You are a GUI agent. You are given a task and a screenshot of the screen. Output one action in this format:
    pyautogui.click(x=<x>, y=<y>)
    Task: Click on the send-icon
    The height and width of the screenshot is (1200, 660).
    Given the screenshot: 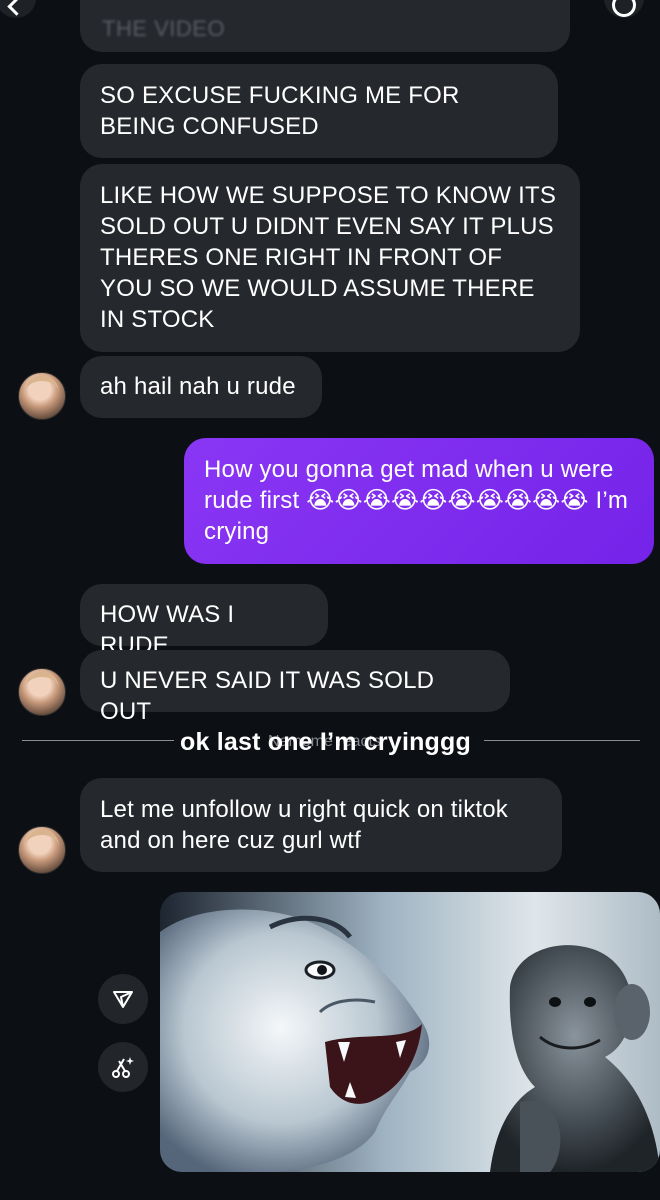 What is the action you would take?
    pyautogui.click(x=123, y=999)
    